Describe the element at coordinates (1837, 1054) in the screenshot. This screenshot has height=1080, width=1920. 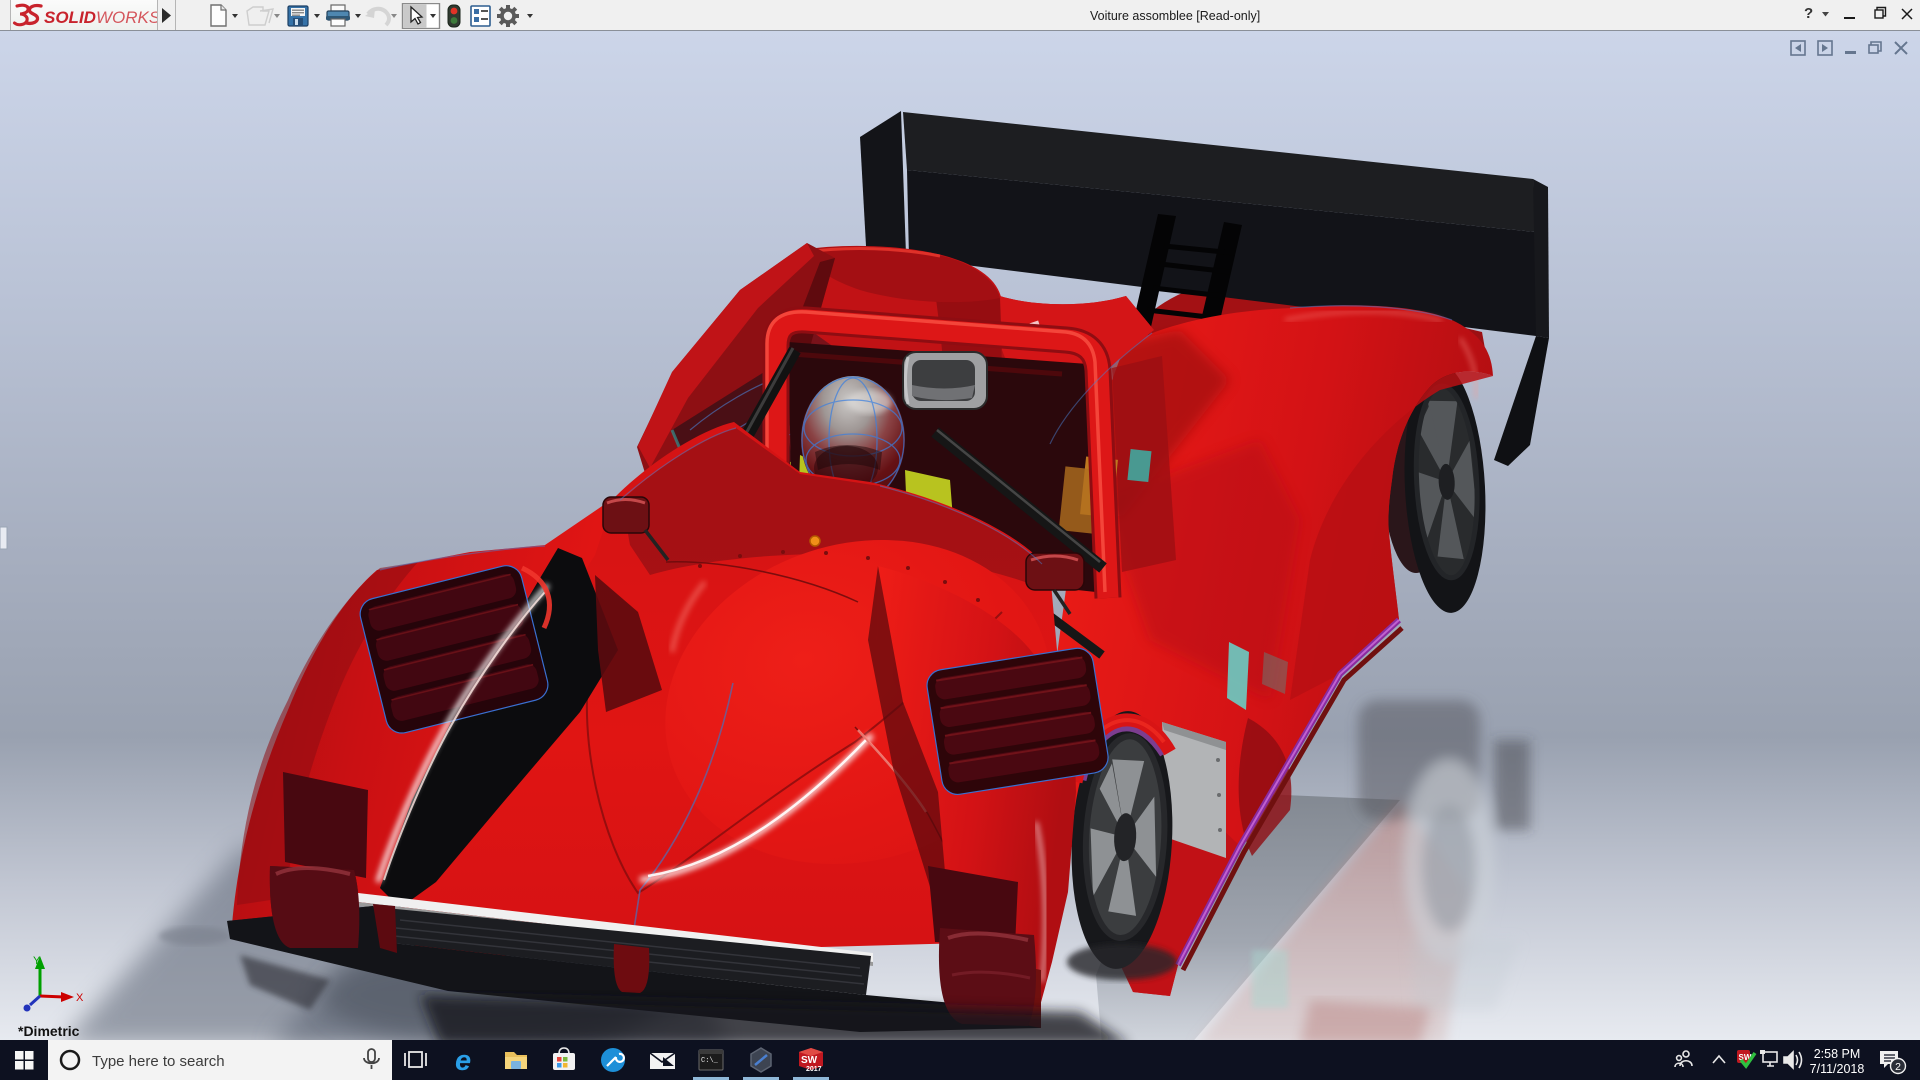
I see `svg-text: 2:58 PM` at that location.